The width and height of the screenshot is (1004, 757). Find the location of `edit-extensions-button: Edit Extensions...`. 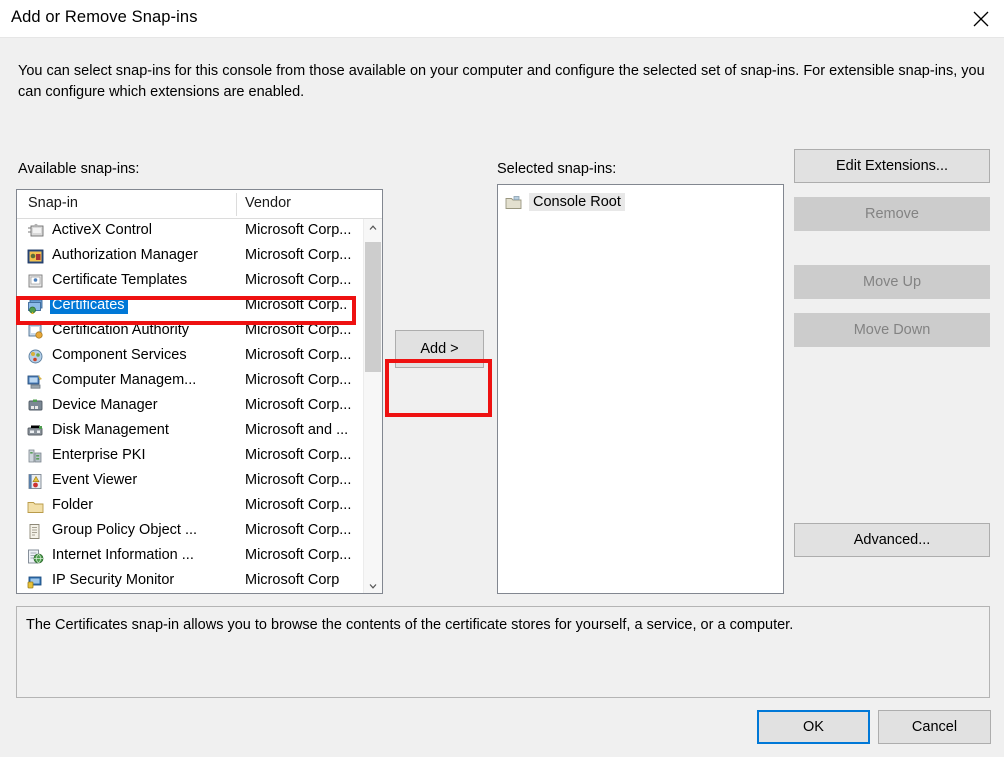

edit-extensions-button: Edit Extensions... is located at coordinates (892, 166).